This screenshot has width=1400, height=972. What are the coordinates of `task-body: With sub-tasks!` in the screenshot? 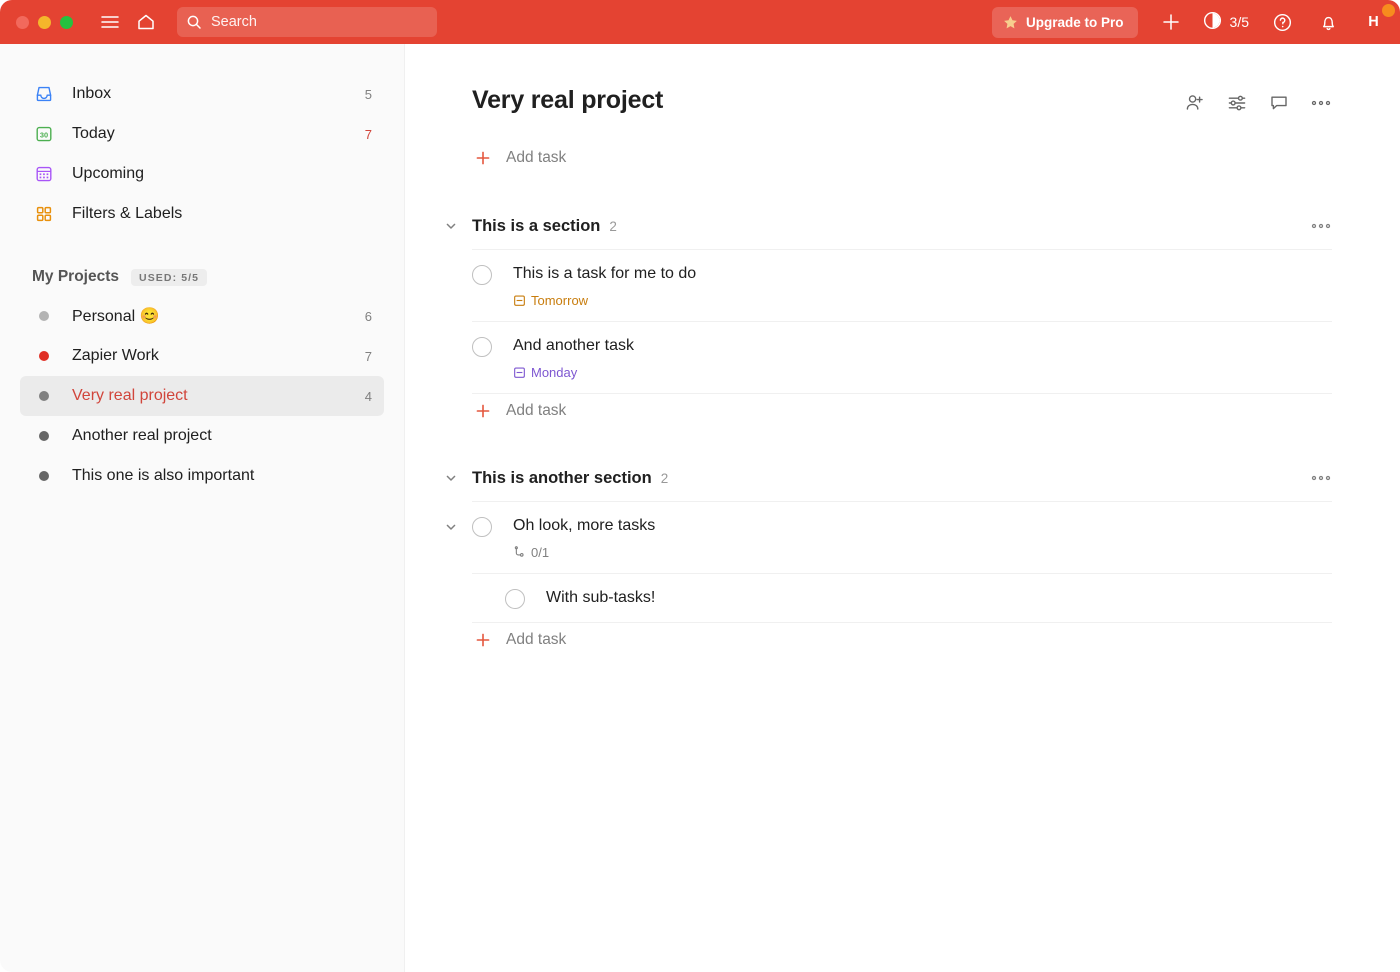 It's located at (600, 598).